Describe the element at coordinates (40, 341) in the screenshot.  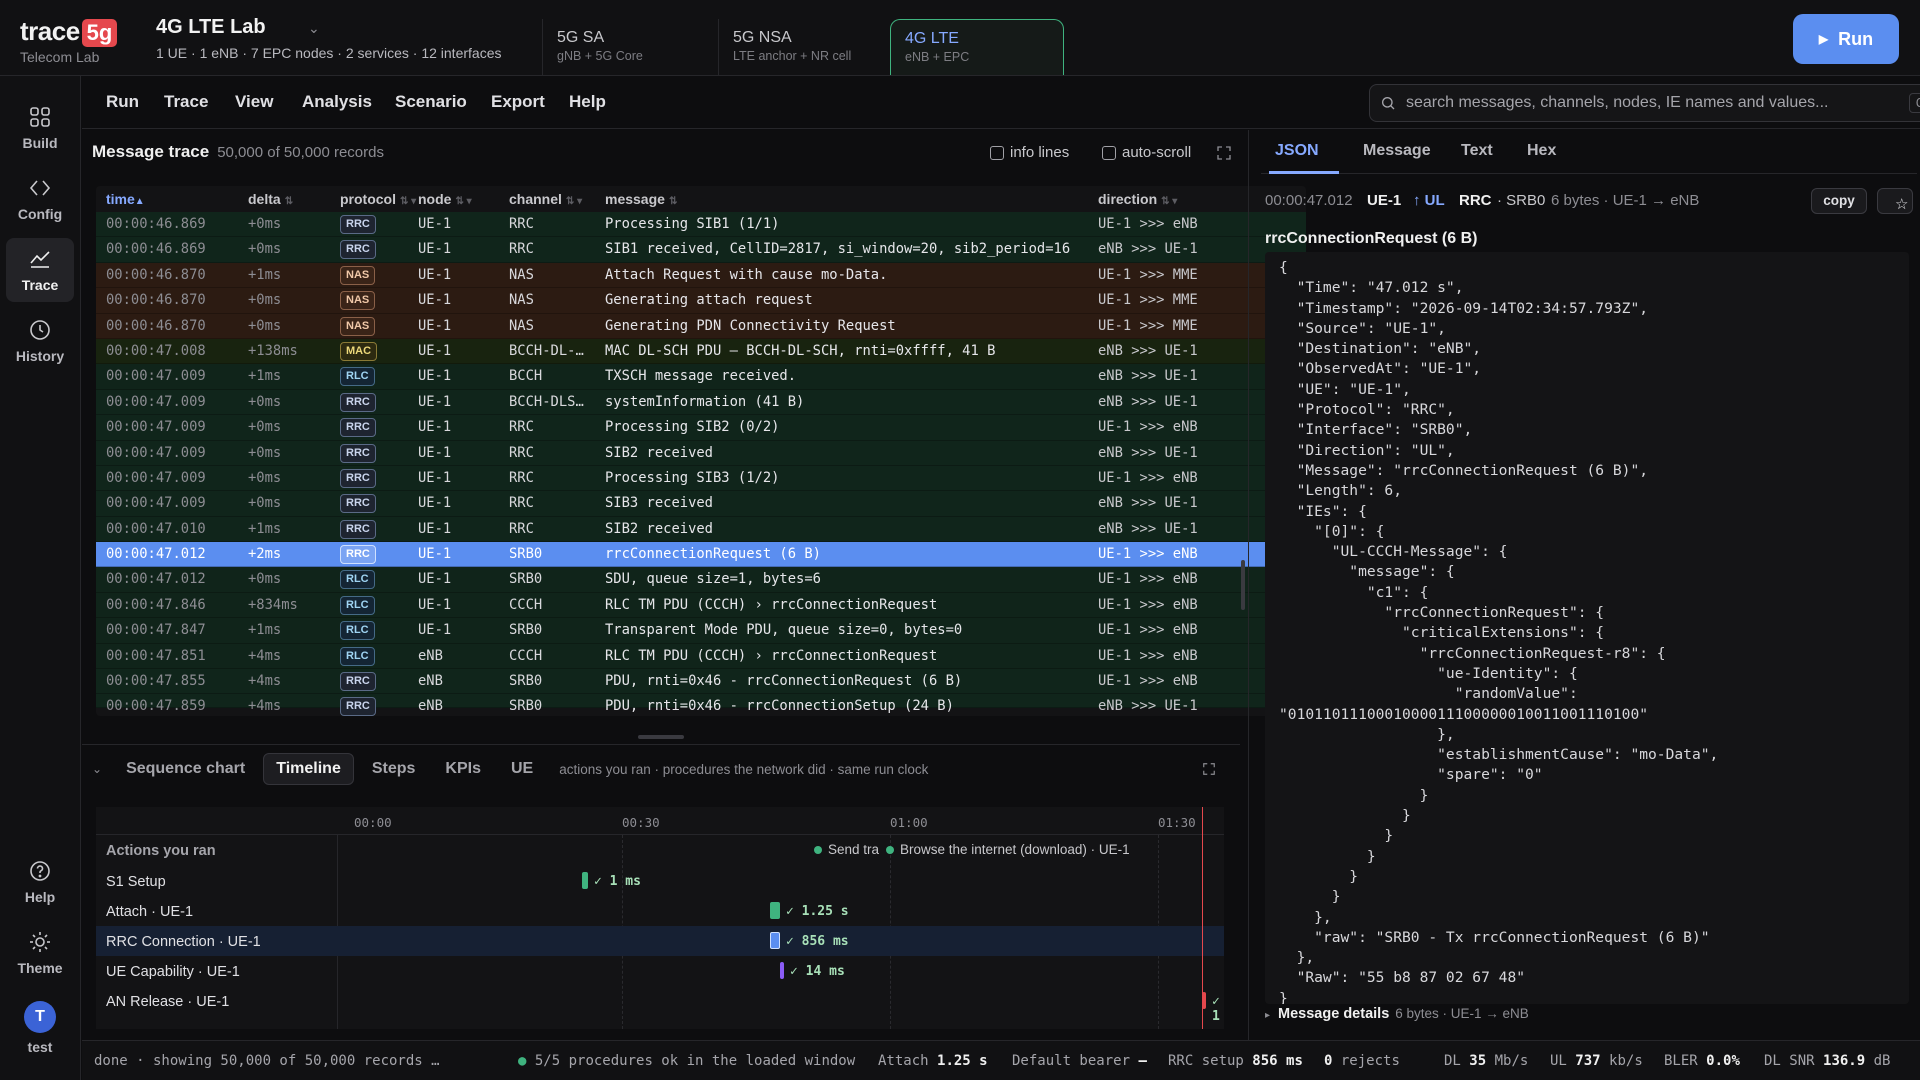
I see `rail-history: History` at that location.